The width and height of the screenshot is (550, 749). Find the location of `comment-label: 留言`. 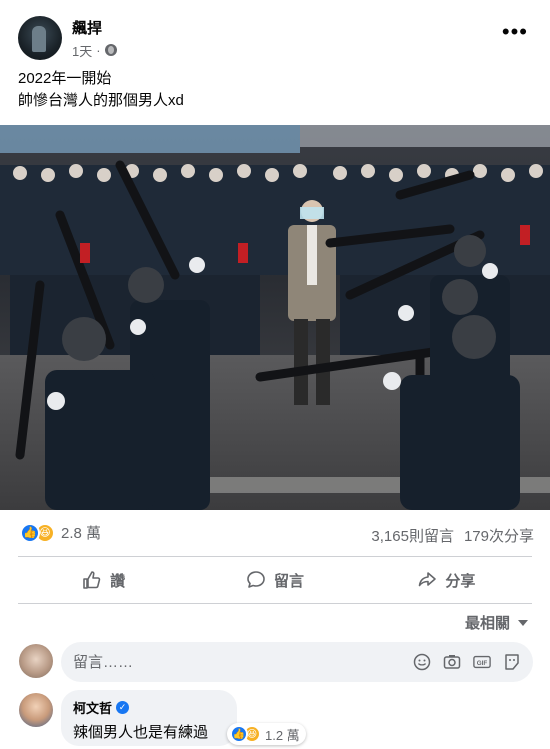

comment-label: 留言 is located at coordinates (288, 581).